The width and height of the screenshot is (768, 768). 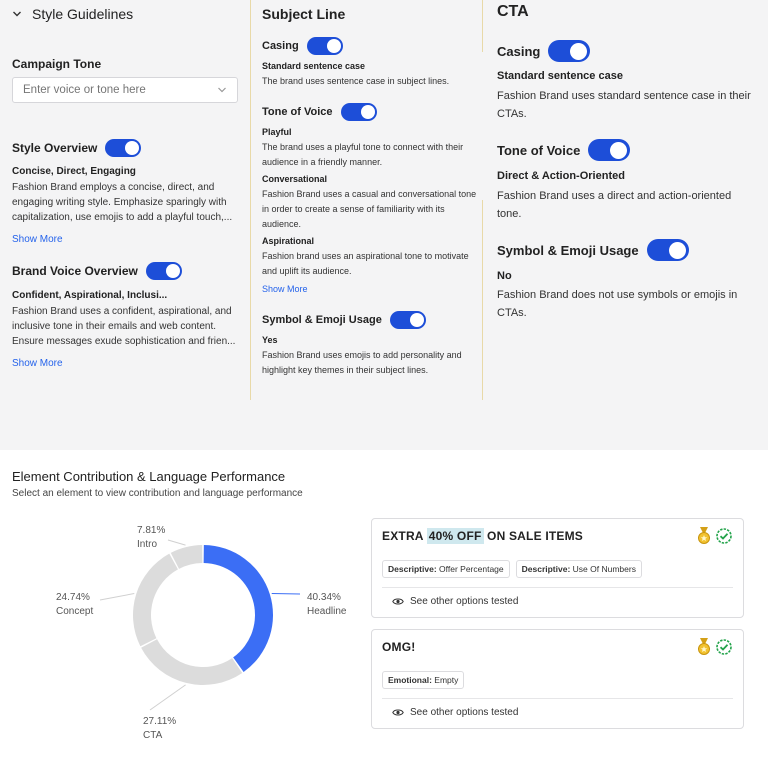 What do you see at coordinates (153, 735) in the screenshot?
I see `donut-label-name: CTA` at bounding box center [153, 735].